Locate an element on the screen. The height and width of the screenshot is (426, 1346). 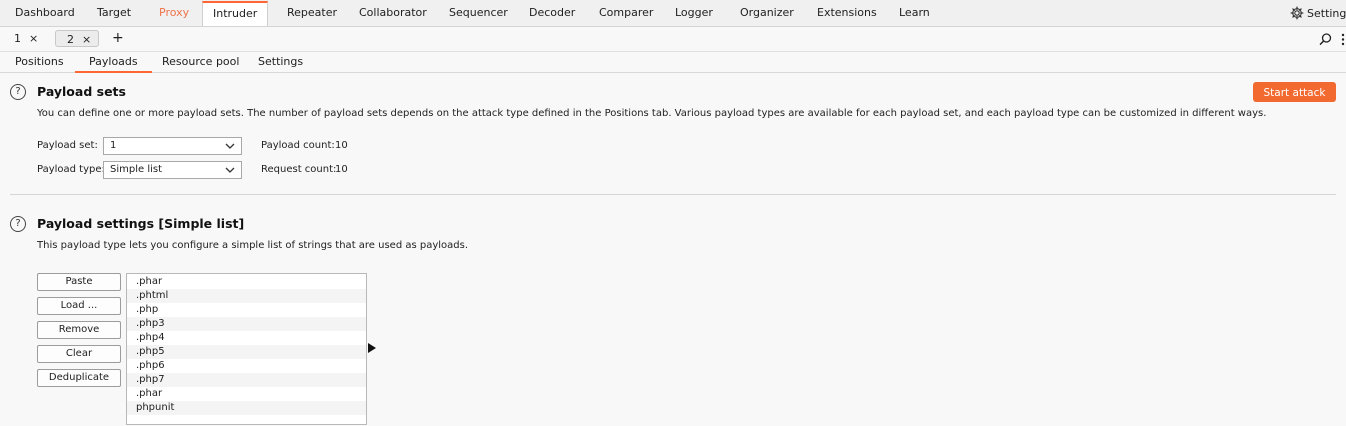
nav-tab-repeater: Repeater is located at coordinates (312, 12).